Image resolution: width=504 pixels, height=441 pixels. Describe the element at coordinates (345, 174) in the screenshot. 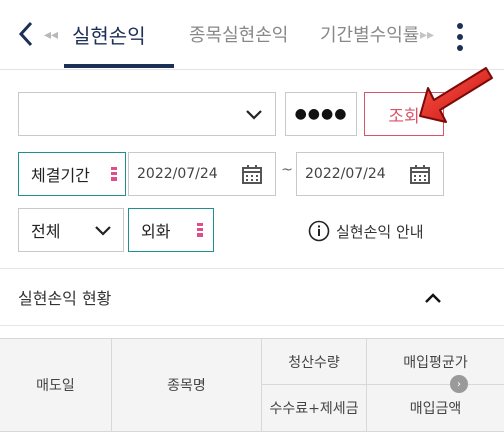

I see `end-date-value: 2022/07/24` at that location.